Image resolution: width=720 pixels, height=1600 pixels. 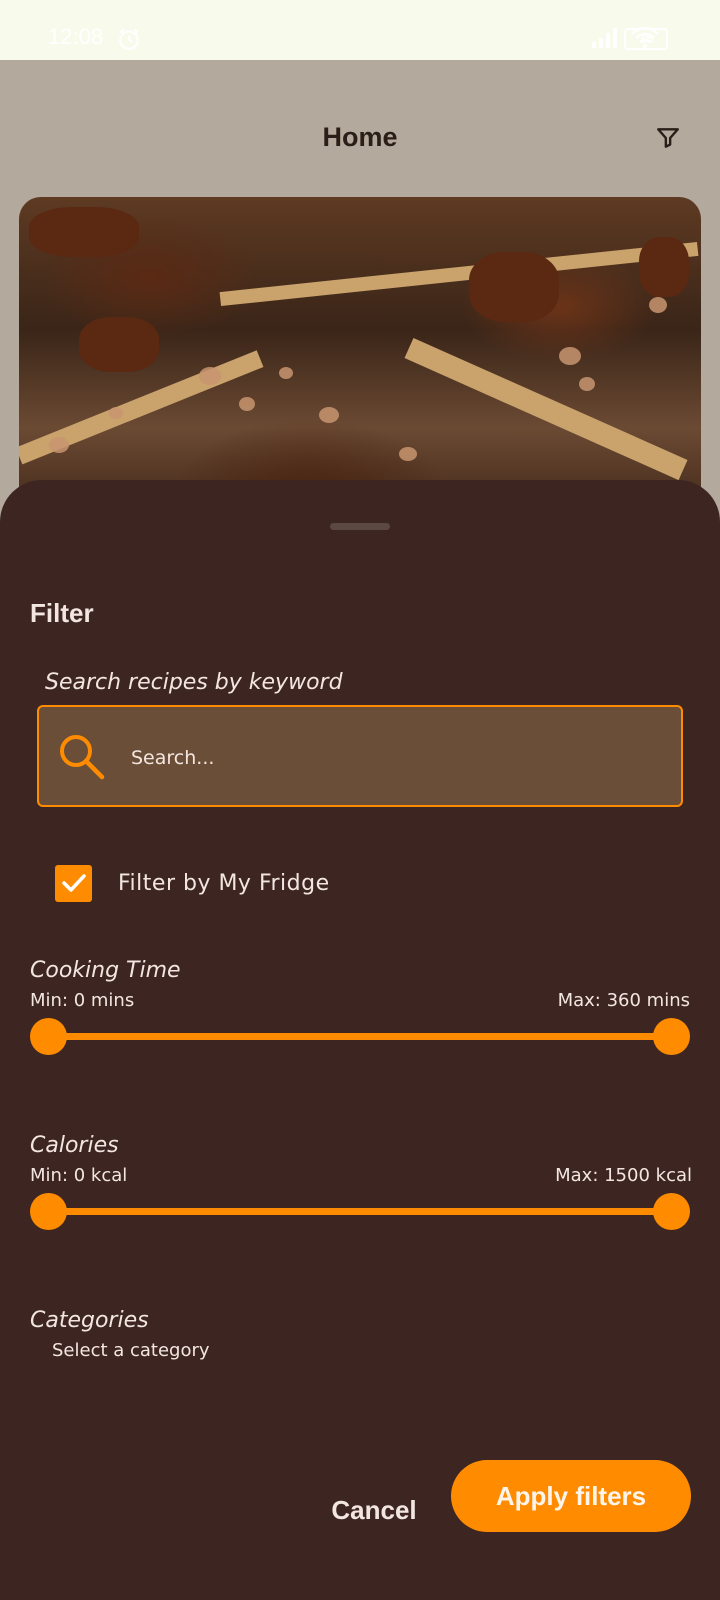 What do you see at coordinates (360, 137) in the screenshot?
I see `page-title: Home` at bounding box center [360, 137].